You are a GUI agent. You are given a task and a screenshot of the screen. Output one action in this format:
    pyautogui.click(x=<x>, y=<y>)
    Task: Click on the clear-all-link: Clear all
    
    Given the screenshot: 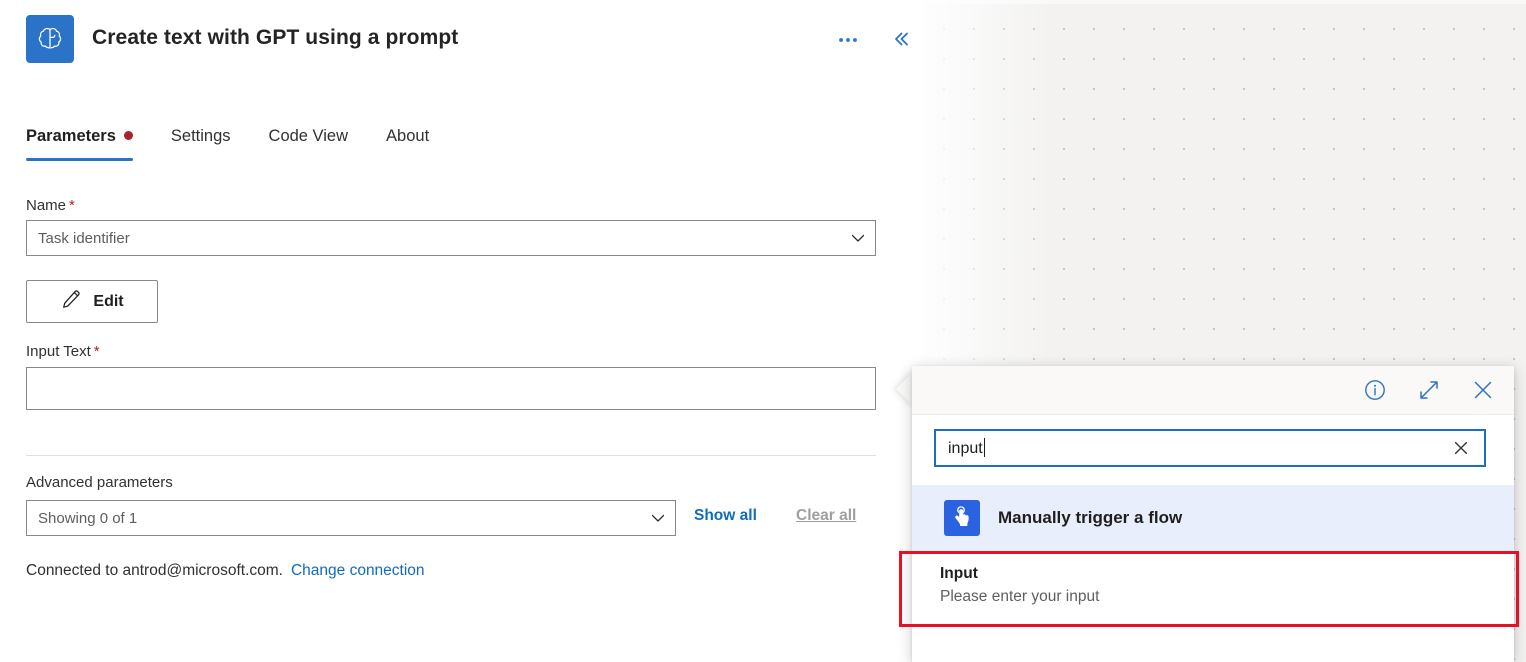 What is the action you would take?
    pyautogui.click(x=826, y=515)
    